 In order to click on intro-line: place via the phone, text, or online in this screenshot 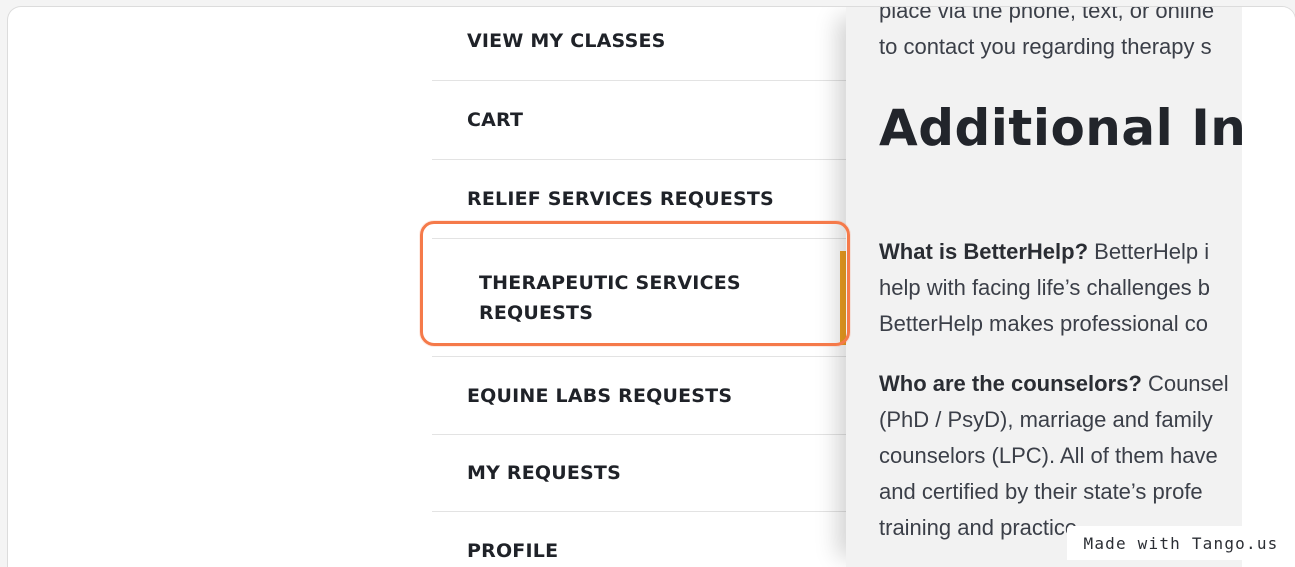, I will do `click(1047, 15)`.